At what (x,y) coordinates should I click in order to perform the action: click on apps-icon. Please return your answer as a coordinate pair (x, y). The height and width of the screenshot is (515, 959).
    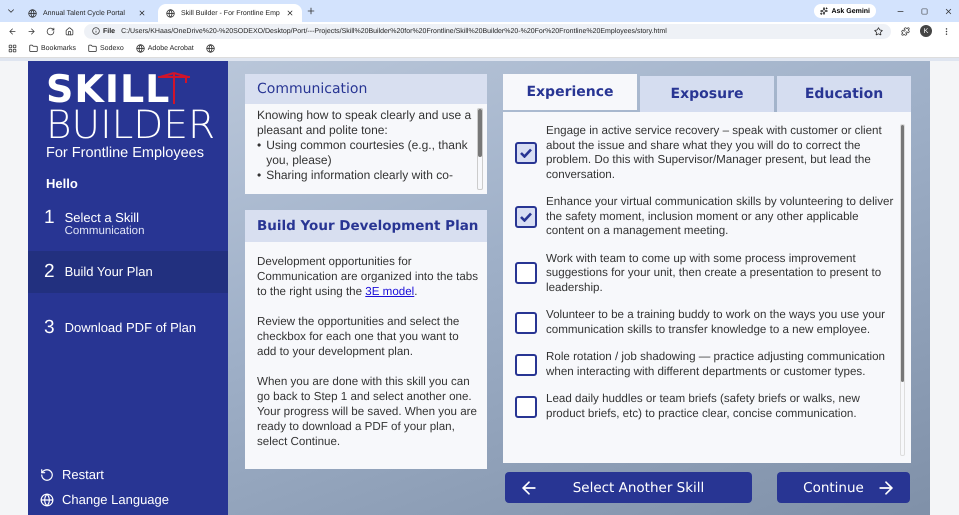
    Looking at the image, I should click on (12, 48).